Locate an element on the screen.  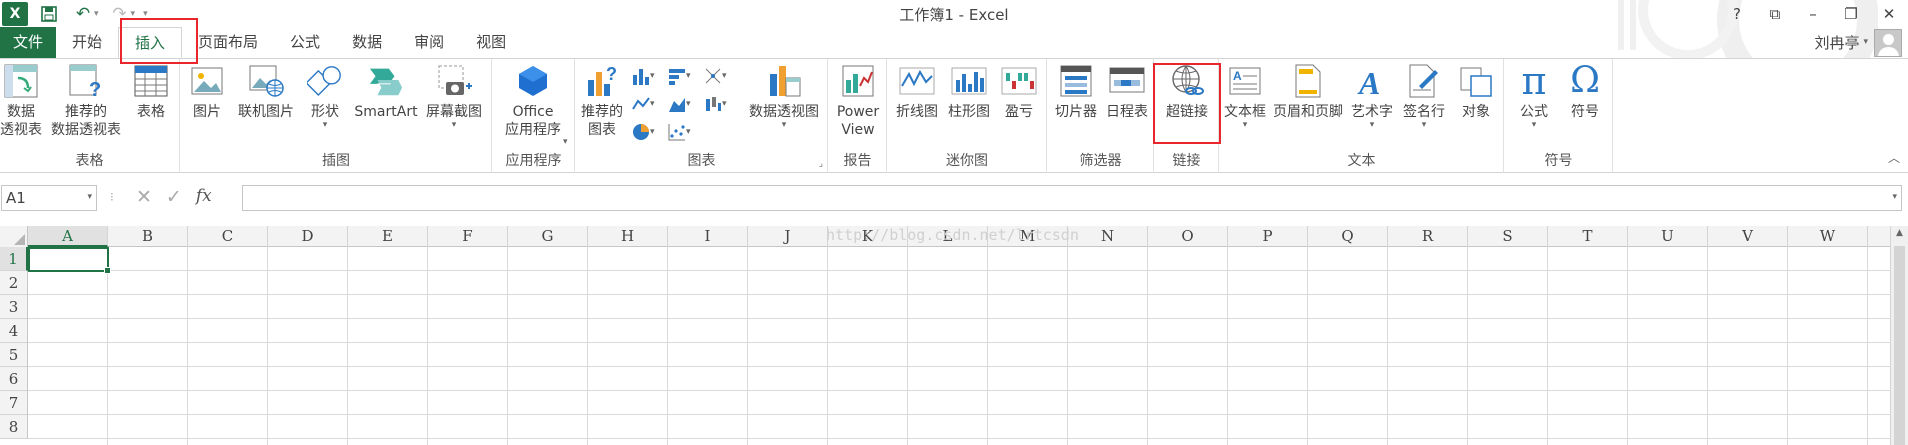
screenshot-button: 屏幕截图 ▾ is located at coordinates (454, 96).